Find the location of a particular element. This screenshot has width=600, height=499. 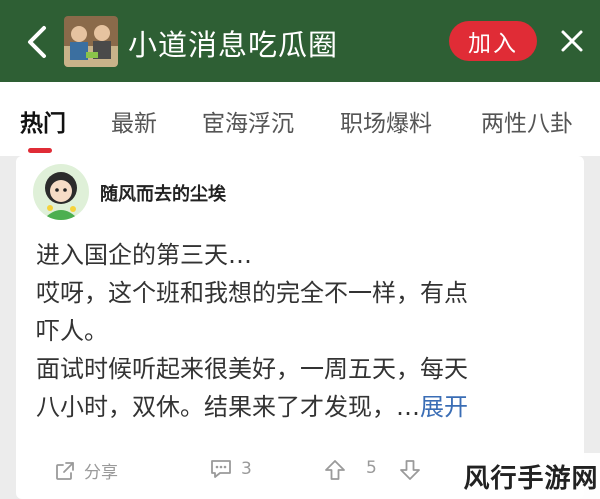

site-watermark: 风行手游网 is located at coordinates (531, 476).